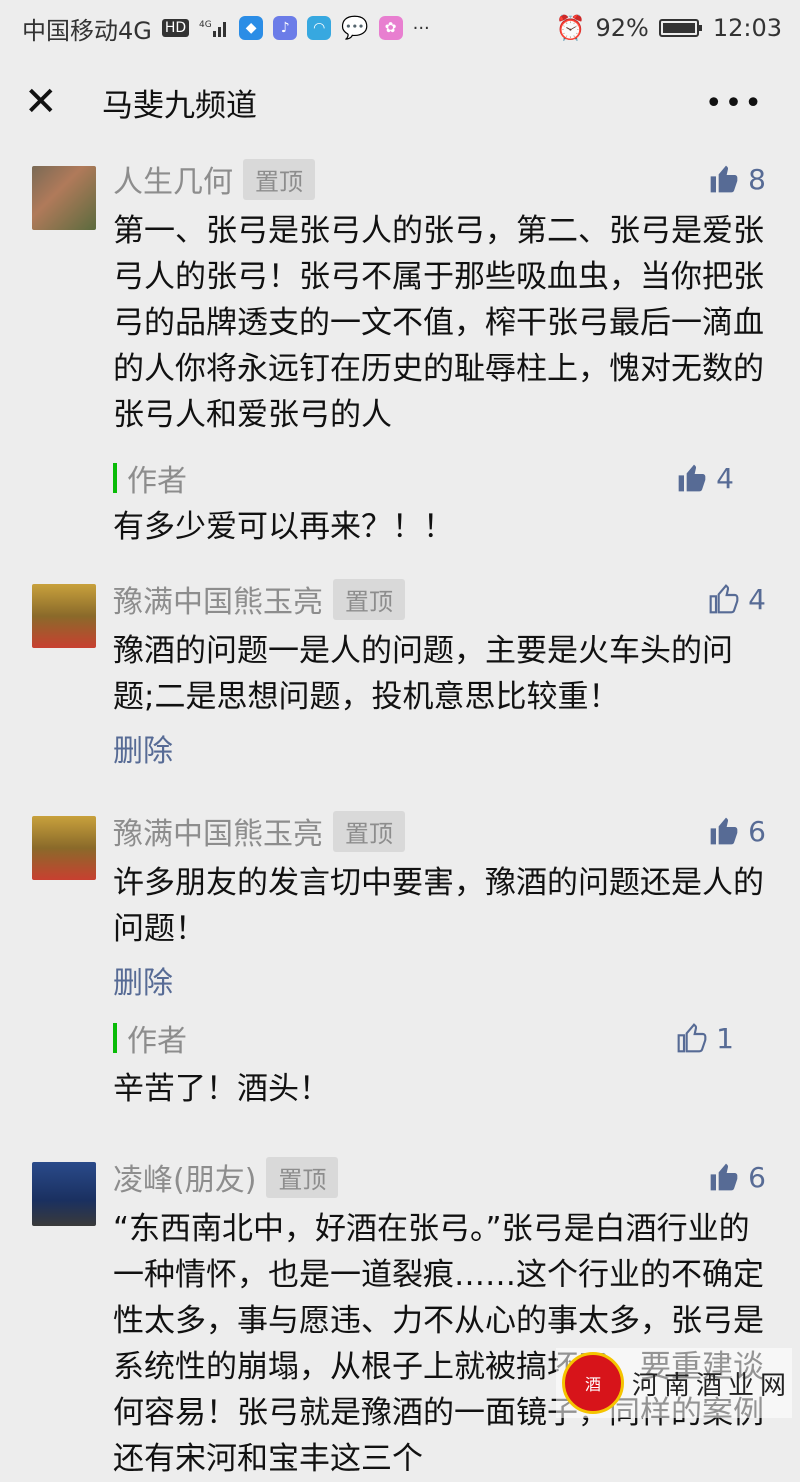 The width and height of the screenshot is (800, 1482). I want to click on reply-like-button: 1, so click(705, 1038).